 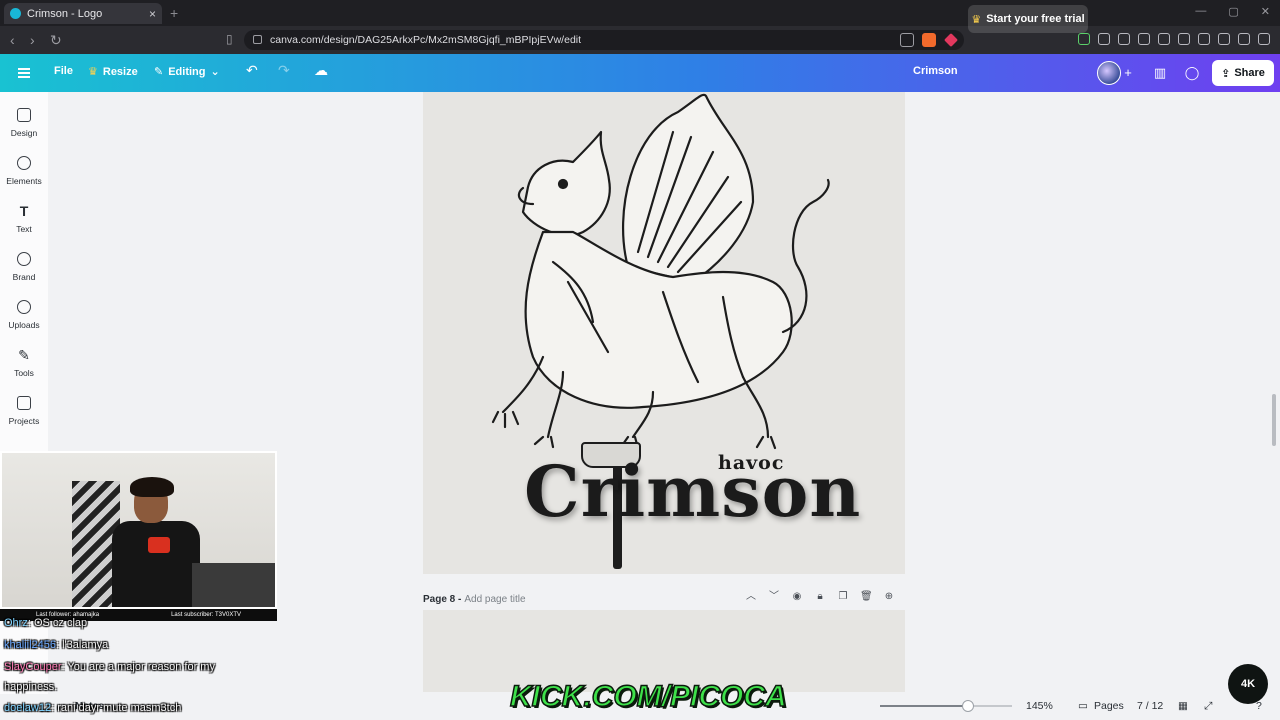 What do you see at coordinates (1183, 706) in the screenshot?
I see `grid-view-icon: ▦` at bounding box center [1183, 706].